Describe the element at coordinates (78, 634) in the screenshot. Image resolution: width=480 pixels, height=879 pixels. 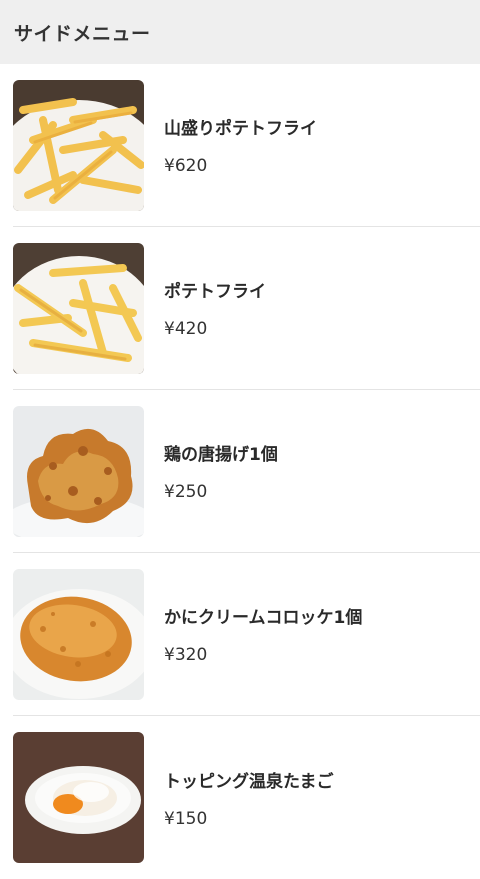
I see `croquette-image` at that location.